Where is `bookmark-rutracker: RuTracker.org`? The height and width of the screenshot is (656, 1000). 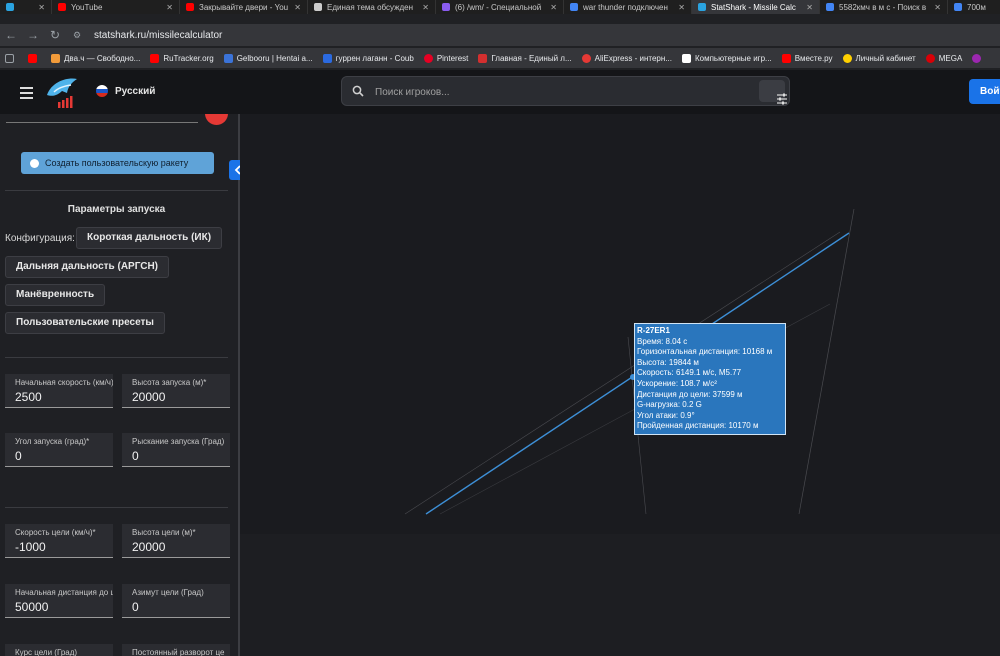 bookmark-rutracker: RuTracker.org is located at coordinates (182, 58).